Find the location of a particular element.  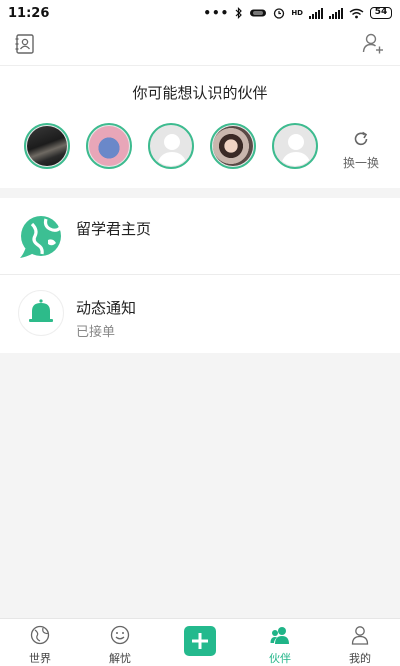

contacts-card-icon is located at coordinates (25, 44).